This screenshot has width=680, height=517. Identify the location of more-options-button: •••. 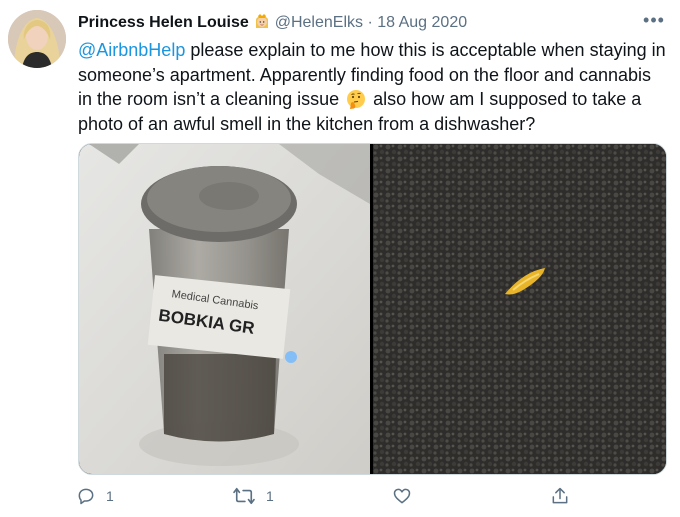
(654, 20).